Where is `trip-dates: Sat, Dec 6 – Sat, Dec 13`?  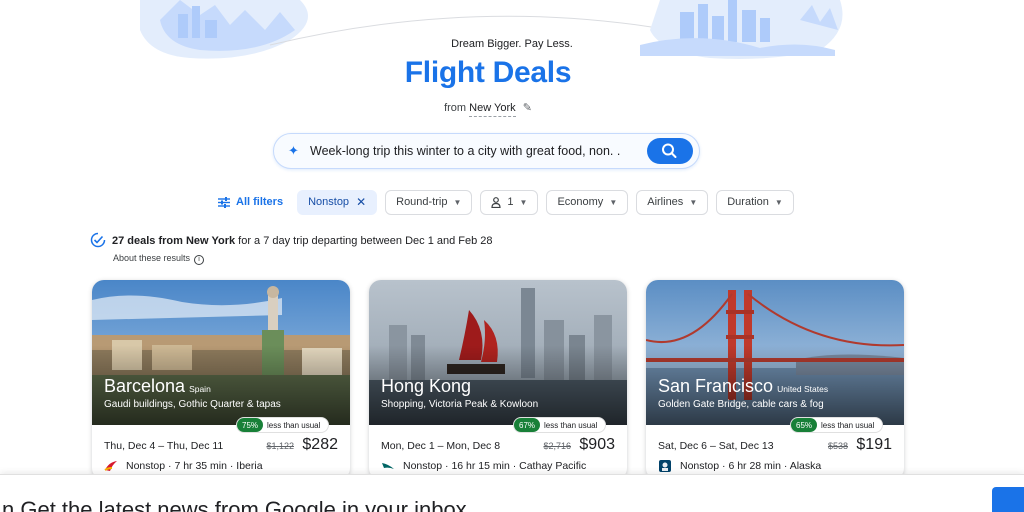
trip-dates: Sat, Dec 6 – Sat, Dec 13 is located at coordinates (716, 446).